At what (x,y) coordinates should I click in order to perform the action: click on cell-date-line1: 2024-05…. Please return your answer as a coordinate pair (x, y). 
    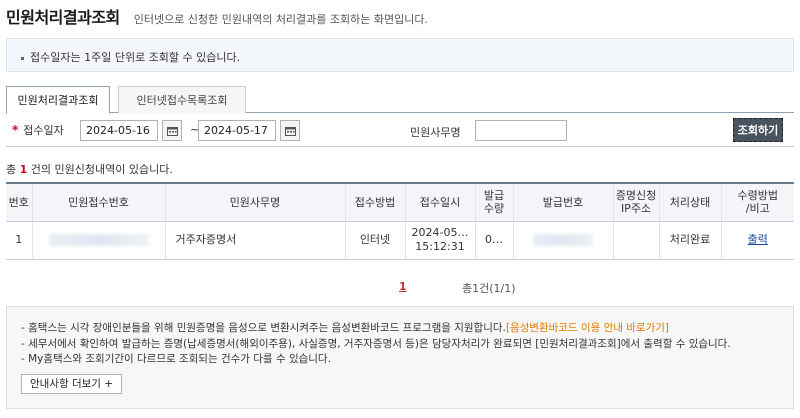
    Looking at the image, I should click on (440, 232).